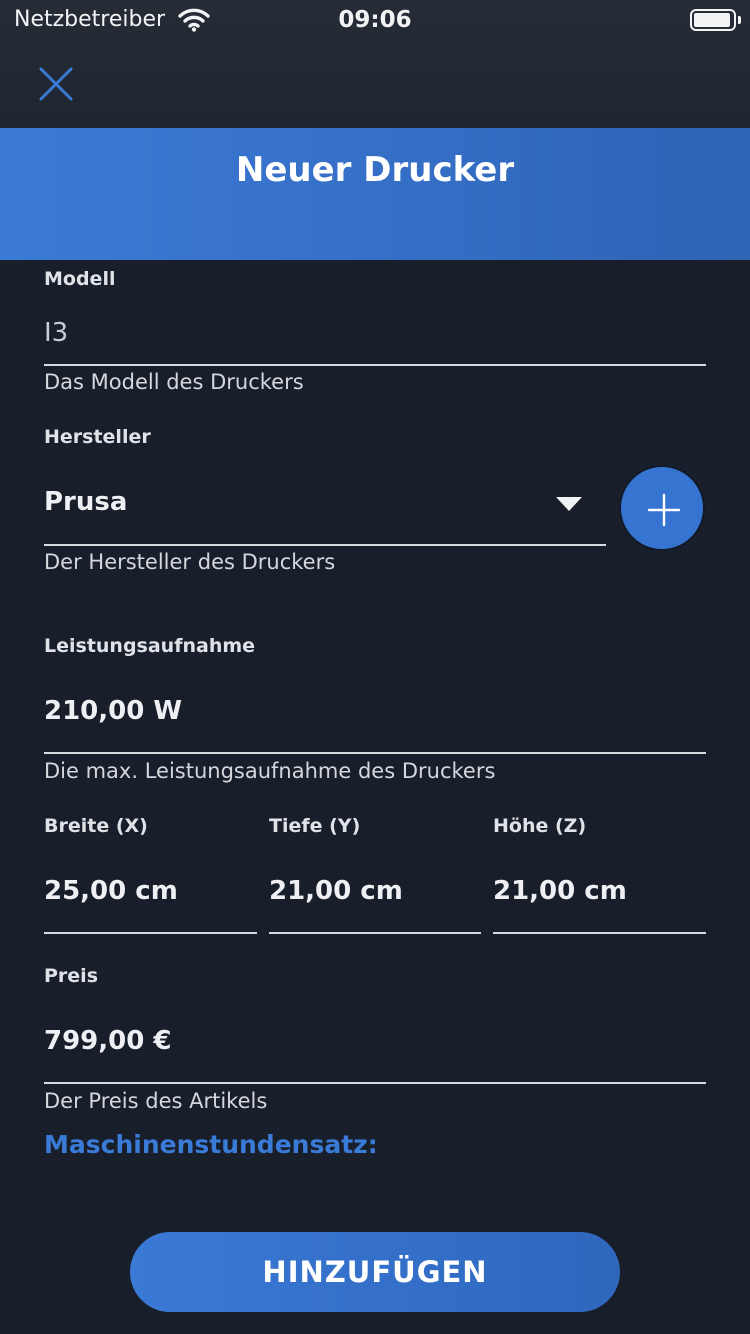 Image resolution: width=750 pixels, height=1334 pixels. Describe the element at coordinates (375, 933) in the screenshot. I see `depth-underline` at that location.